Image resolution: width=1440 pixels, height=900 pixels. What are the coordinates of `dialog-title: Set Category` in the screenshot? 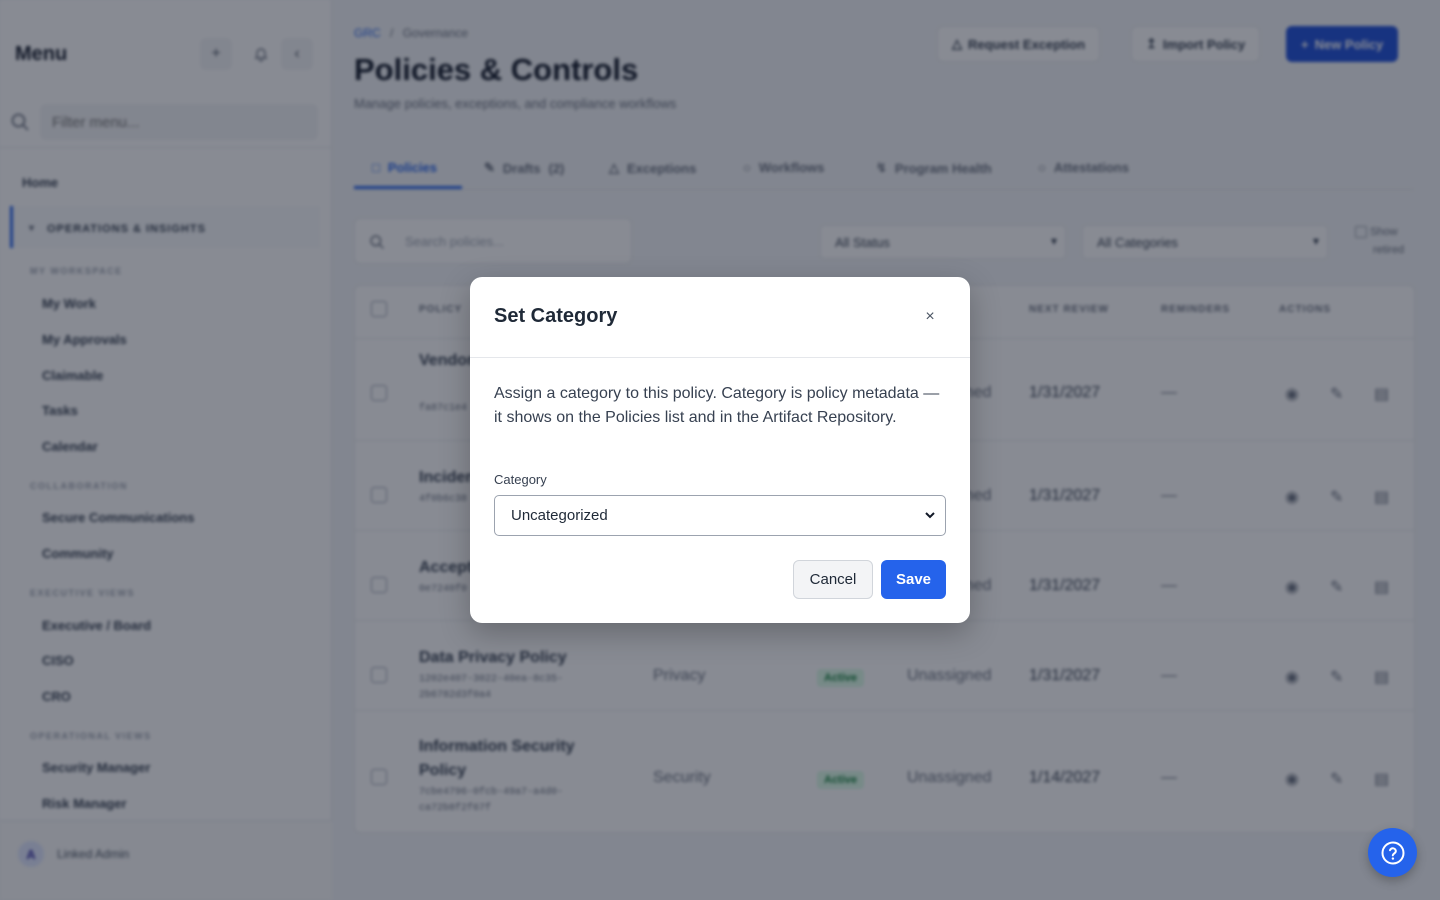 It's located at (556, 316).